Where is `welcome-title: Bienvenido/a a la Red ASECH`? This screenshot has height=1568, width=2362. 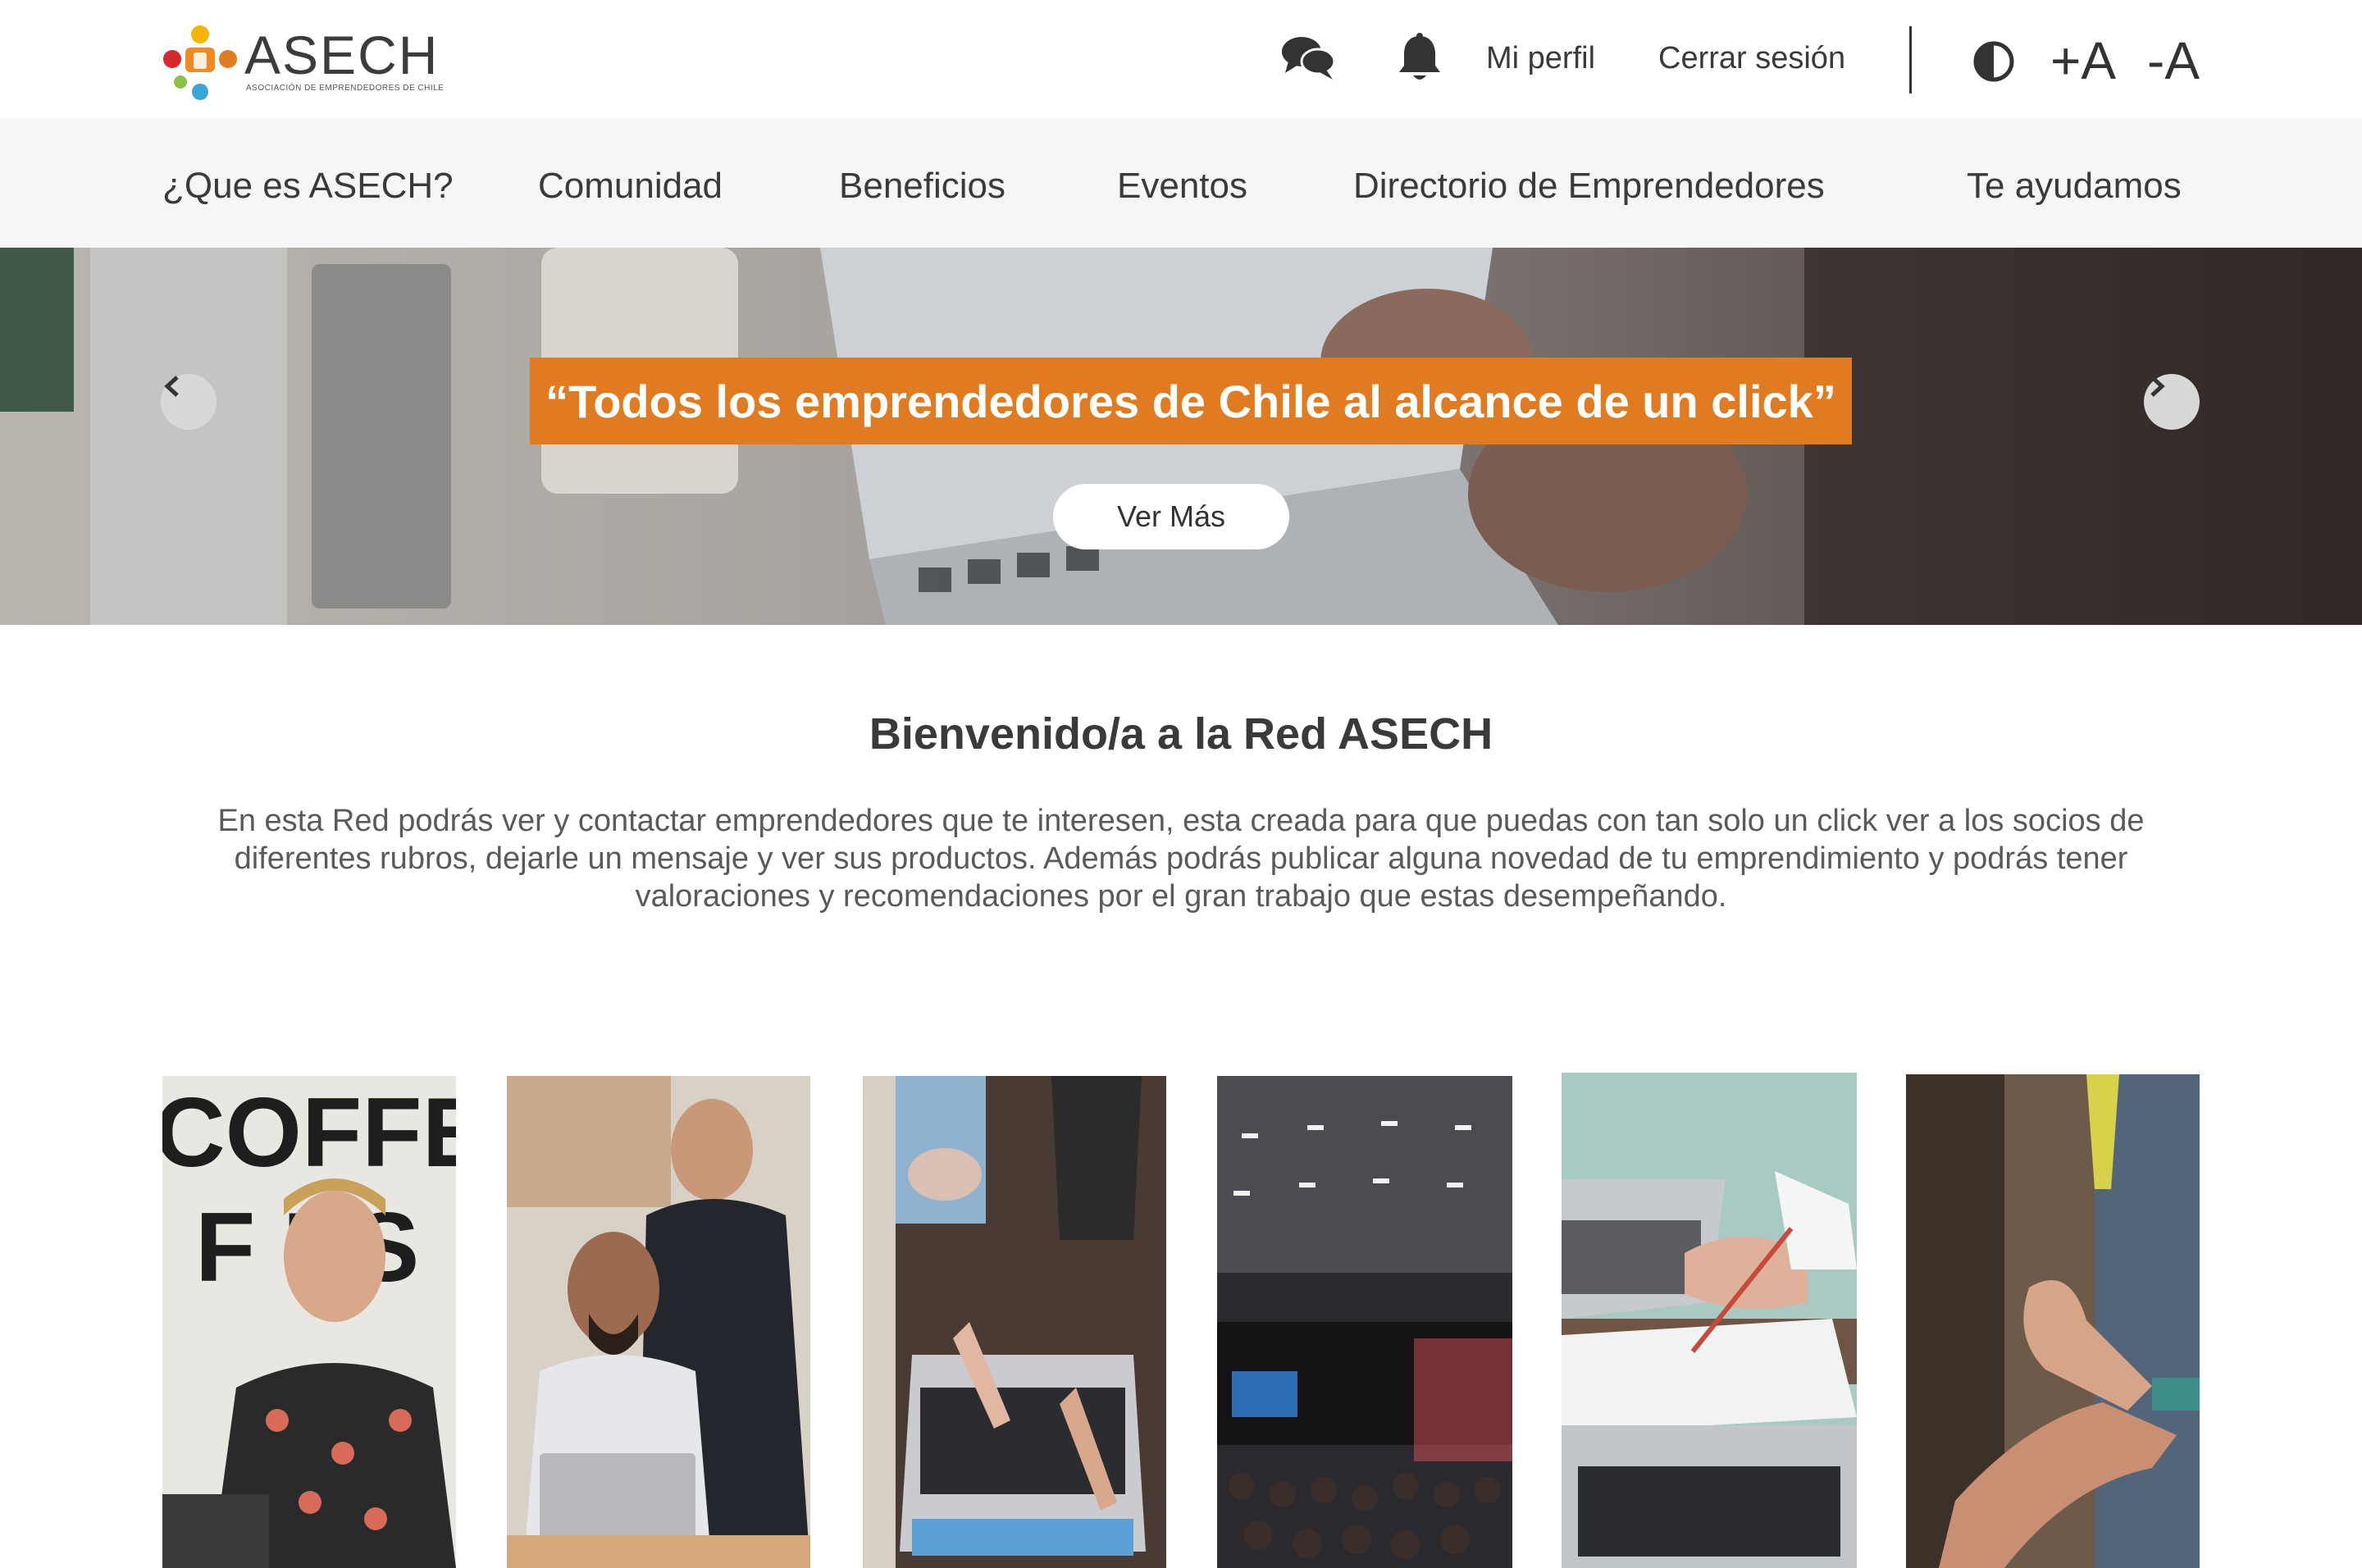 welcome-title: Bienvenido/a a la Red ASECH is located at coordinates (1181, 734).